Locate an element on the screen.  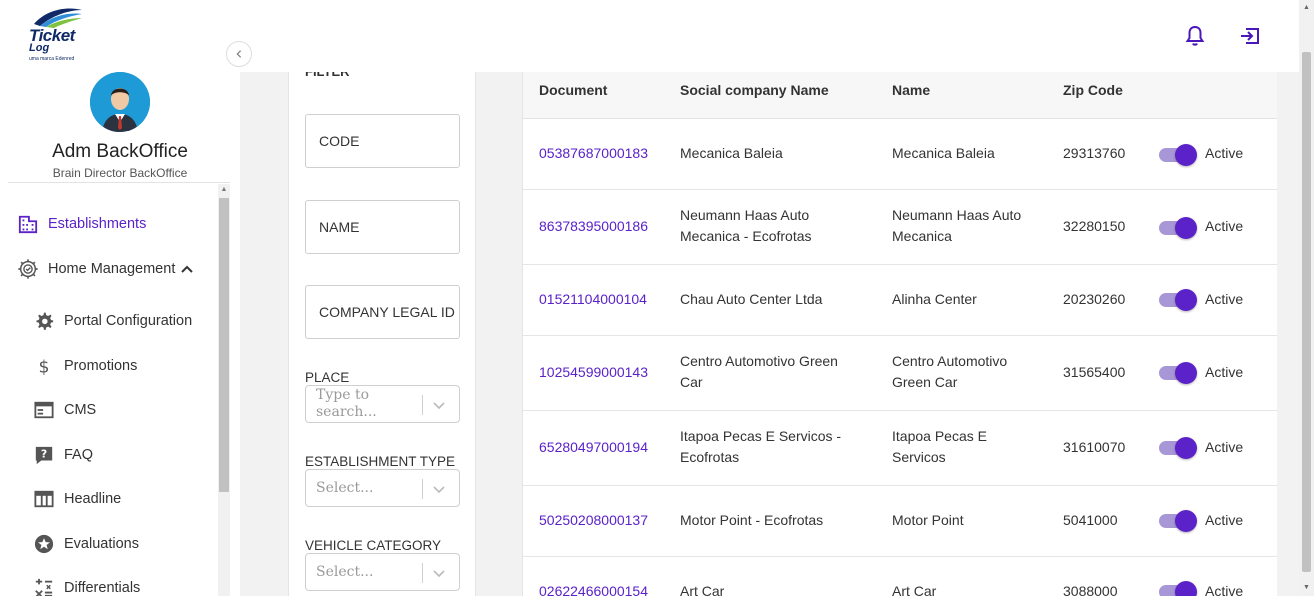
sidebar-item-faq: ? FAQ is located at coordinates (108, 455).